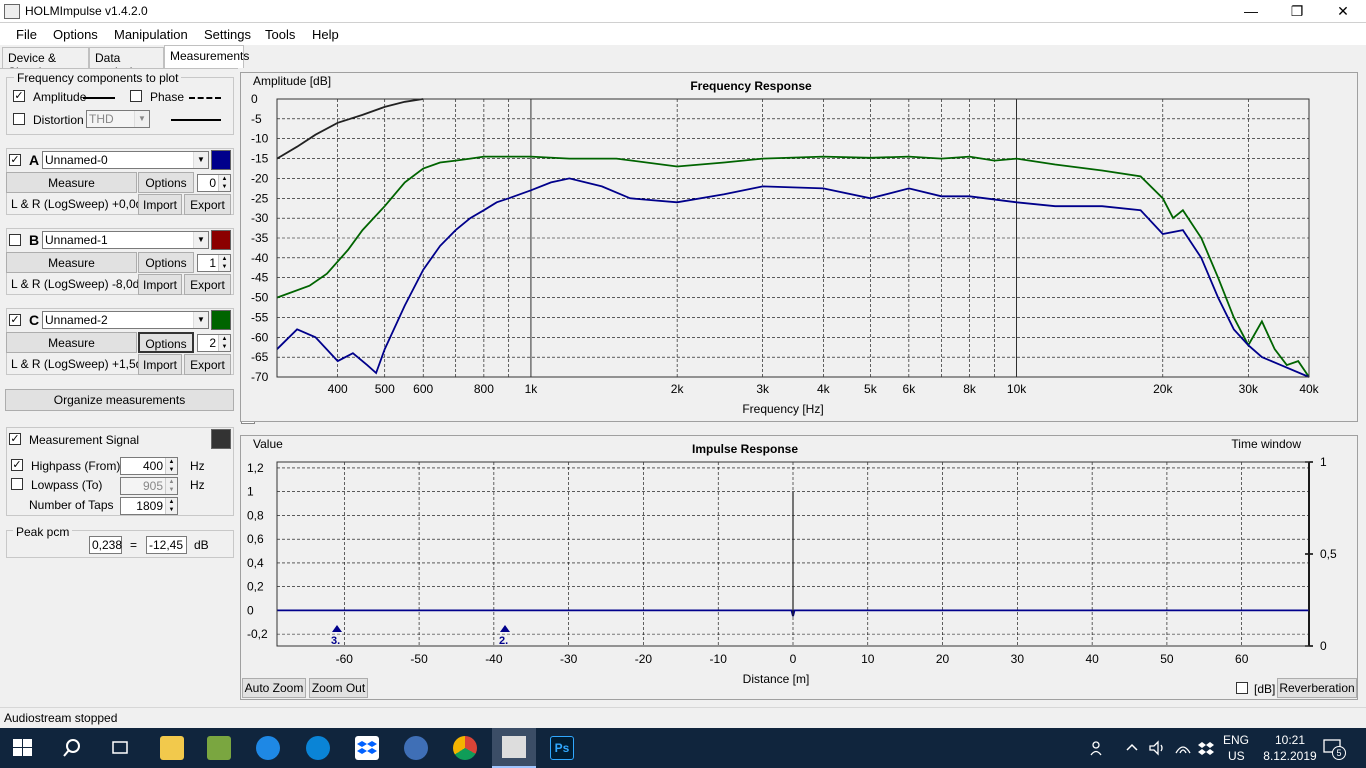 This screenshot has width=1366, height=768. What do you see at coordinates (15, 320) in the screenshot?
I see `measurement-c-checkbox: ✓` at bounding box center [15, 320].